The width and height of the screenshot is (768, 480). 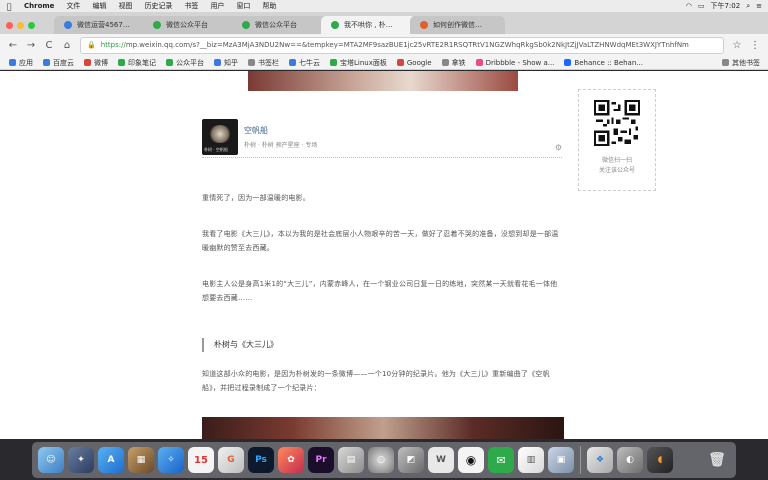 What do you see at coordinates (742, 63) in the screenshot?
I see `bookmark-other: 其他书签` at bounding box center [742, 63].